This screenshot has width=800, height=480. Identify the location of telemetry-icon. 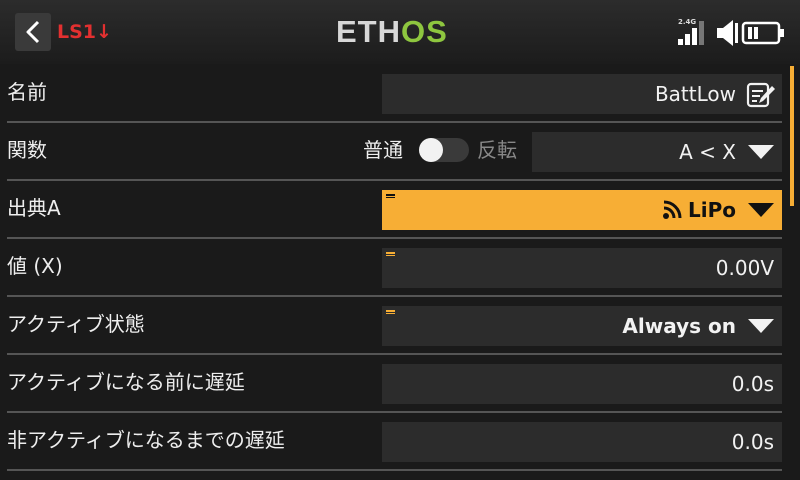
(672, 209).